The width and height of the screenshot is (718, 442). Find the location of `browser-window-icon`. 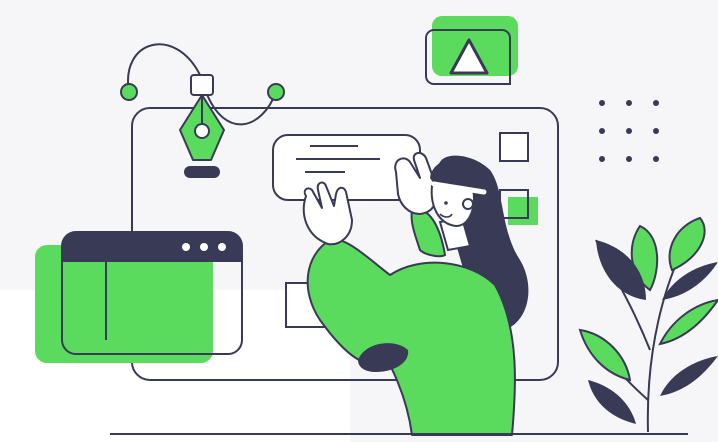

browser-window-icon is located at coordinates (139, 297).